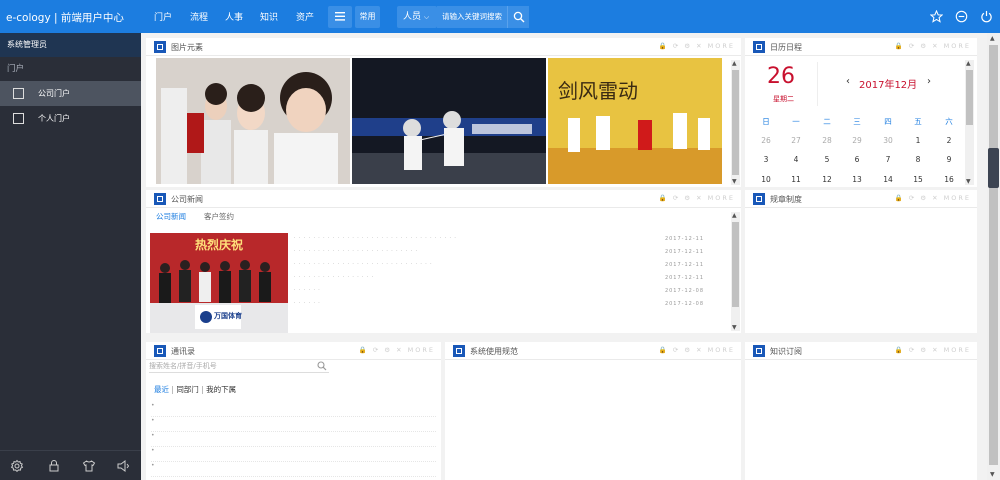 This screenshot has width=1000, height=480. I want to click on calendar-day: 16, so click(949, 179).